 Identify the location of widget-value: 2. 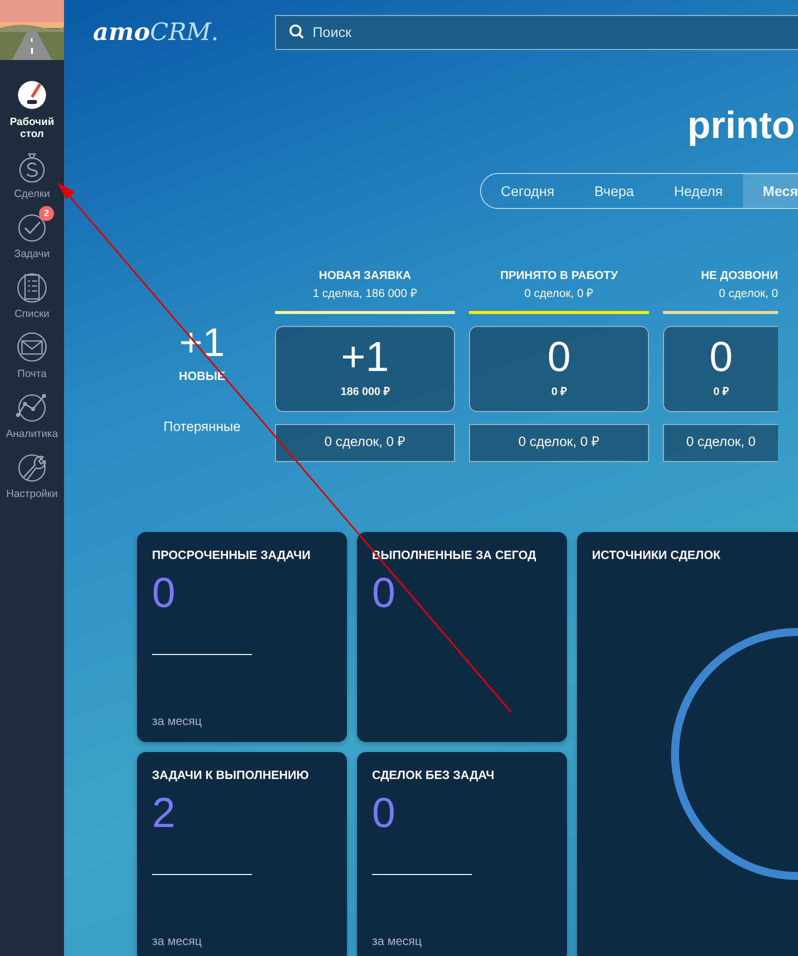
(164, 813).